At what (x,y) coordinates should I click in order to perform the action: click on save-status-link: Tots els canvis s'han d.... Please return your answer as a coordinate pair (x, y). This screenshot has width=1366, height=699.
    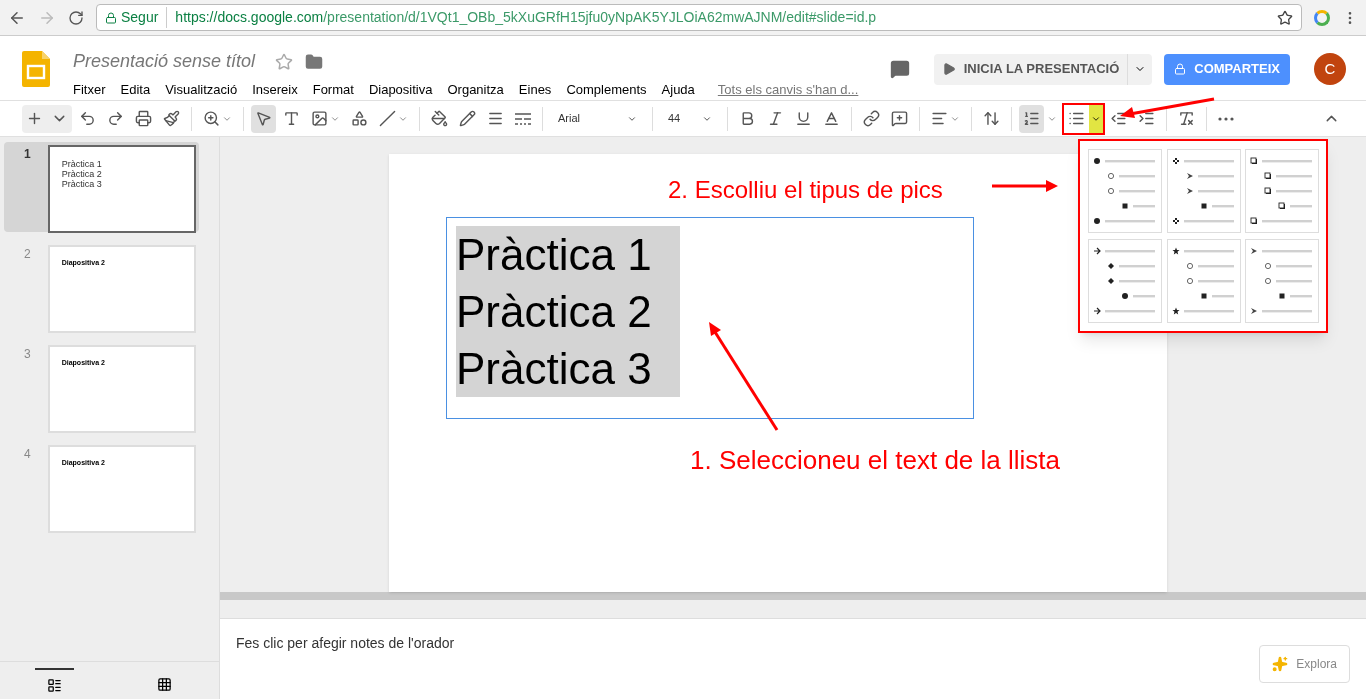
    Looking at the image, I should click on (788, 90).